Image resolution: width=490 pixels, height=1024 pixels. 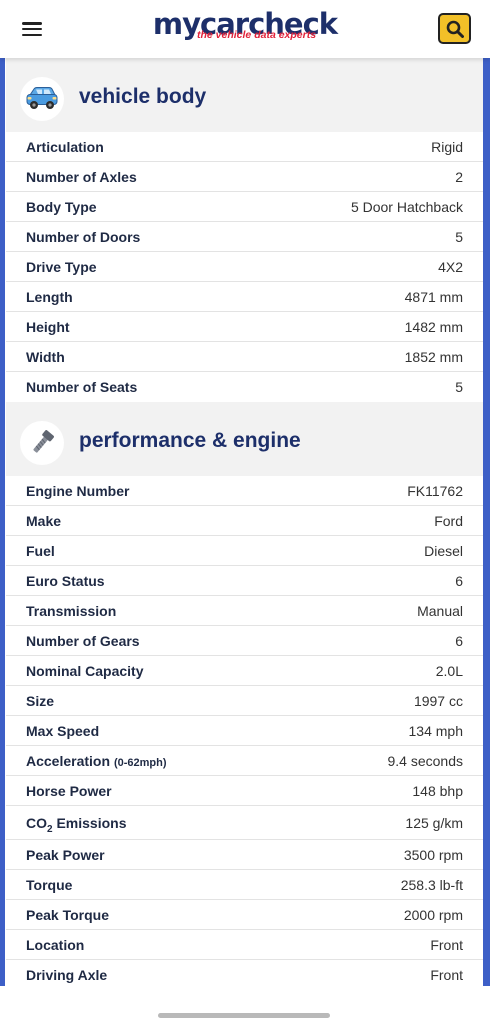 What do you see at coordinates (140, 763) in the screenshot?
I see `row-label-suffix: (0-62mph)` at bounding box center [140, 763].